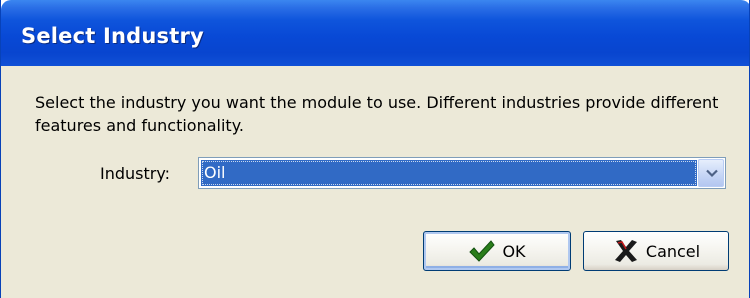  What do you see at coordinates (135, 173) in the screenshot?
I see `industry-label: Industry:` at bounding box center [135, 173].